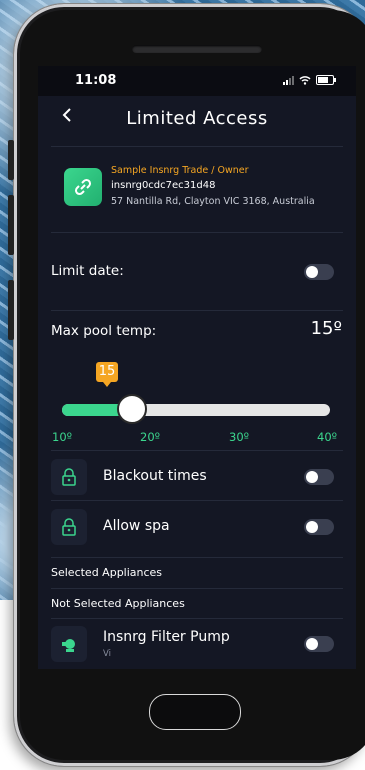 This screenshot has height=770, width=365. What do you see at coordinates (163, 185) in the screenshot?
I see `account-id: insnrg0cdc7ec31d48` at bounding box center [163, 185].